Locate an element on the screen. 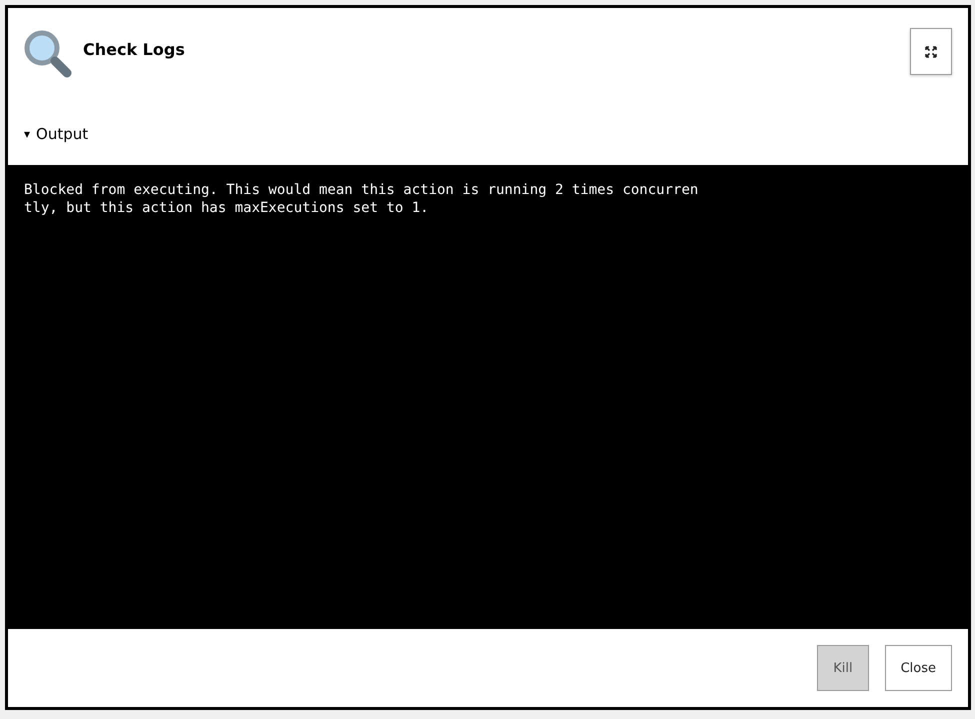 The image size is (975, 719). output-line: tly, but this action has maxExecutions set to 1. is located at coordinates (227, 208).